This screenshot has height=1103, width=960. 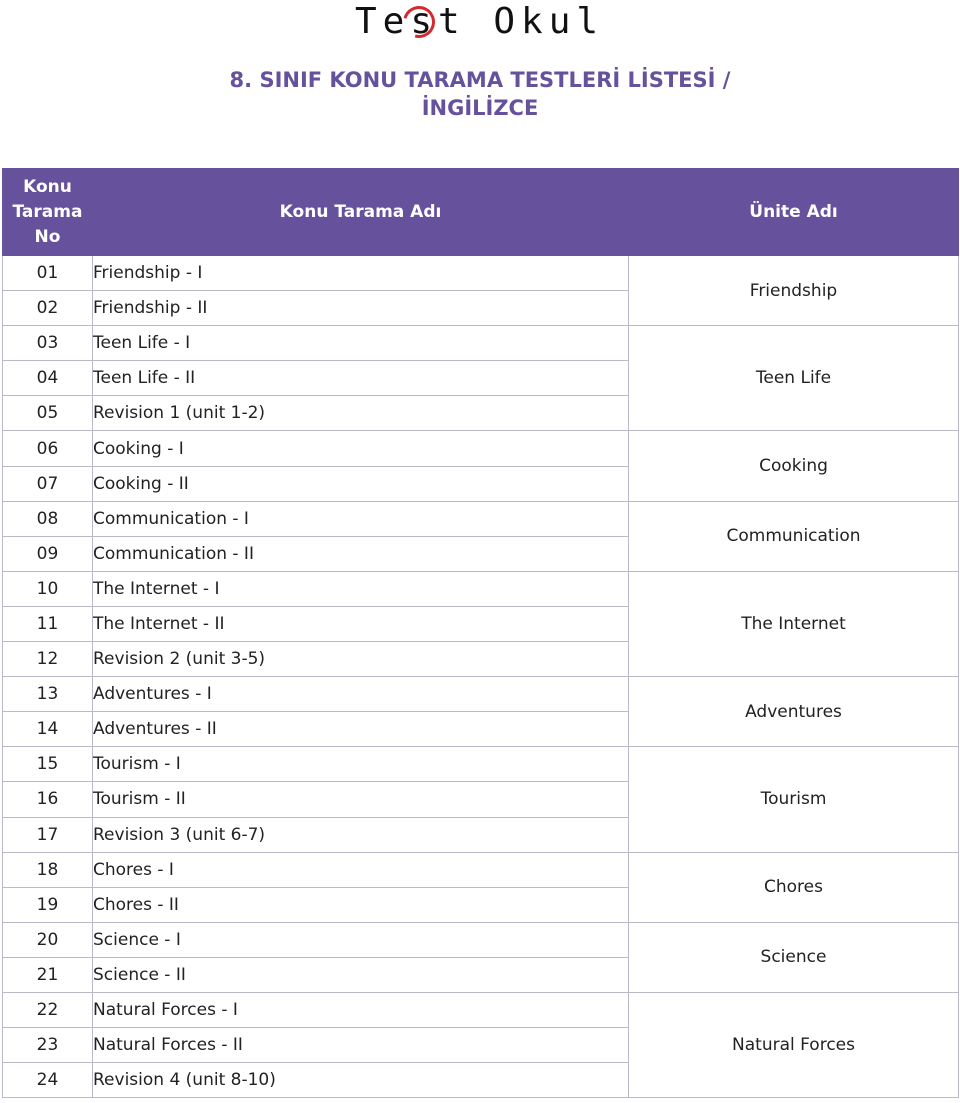 I want to click on table-row: 01 Friendship - I Friendship, so click(x=480, y=290).